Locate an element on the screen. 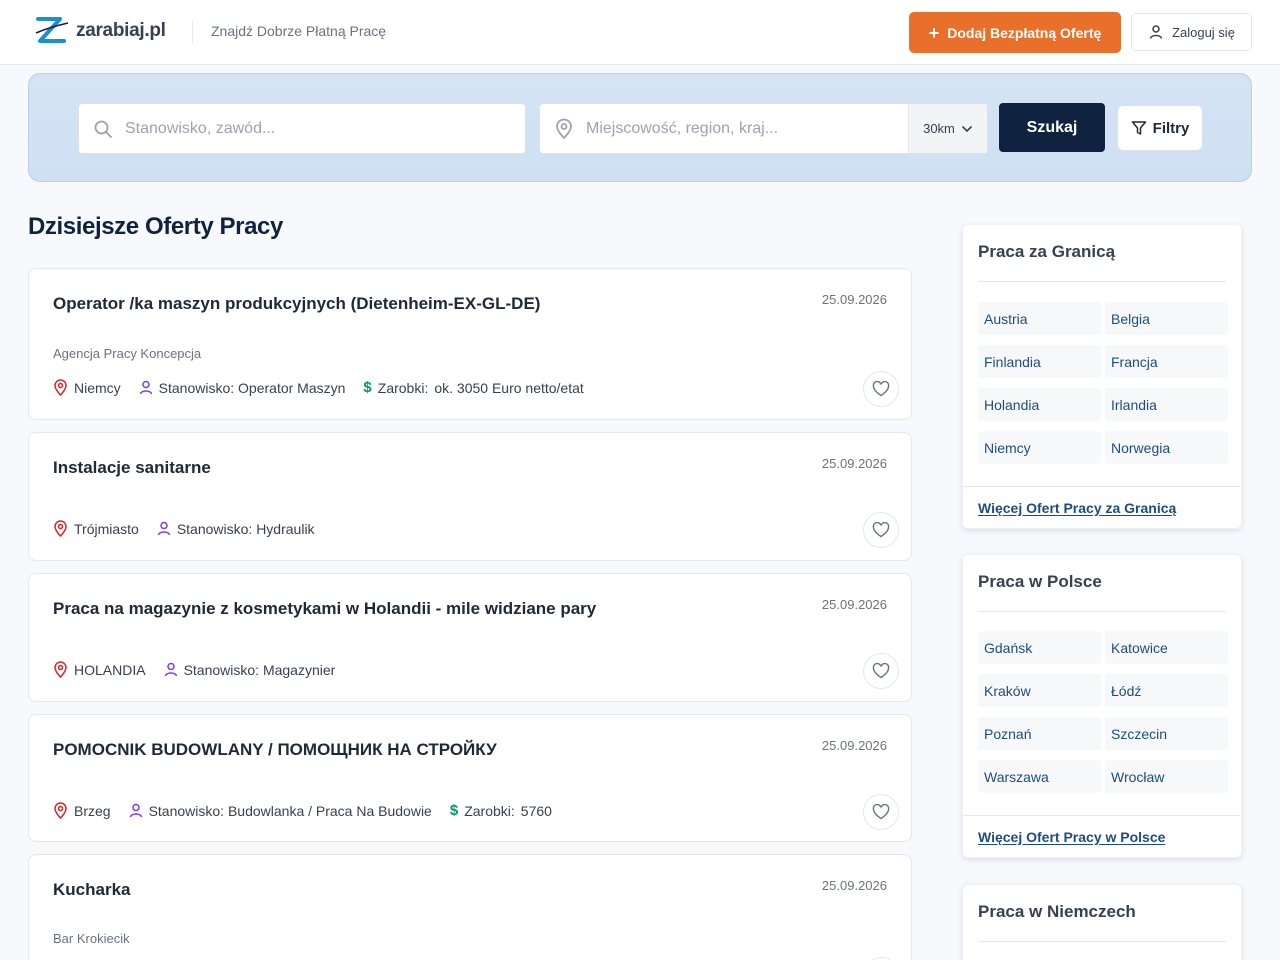 The height and width of the screenshot is (960, 1280). filters-button: Filtry is located at coordinates (1160, 128).